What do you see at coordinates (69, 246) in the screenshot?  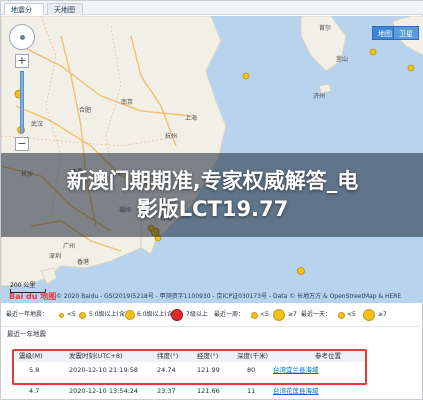 I see `svg-text: 广州` at bounding box center [69, 246].